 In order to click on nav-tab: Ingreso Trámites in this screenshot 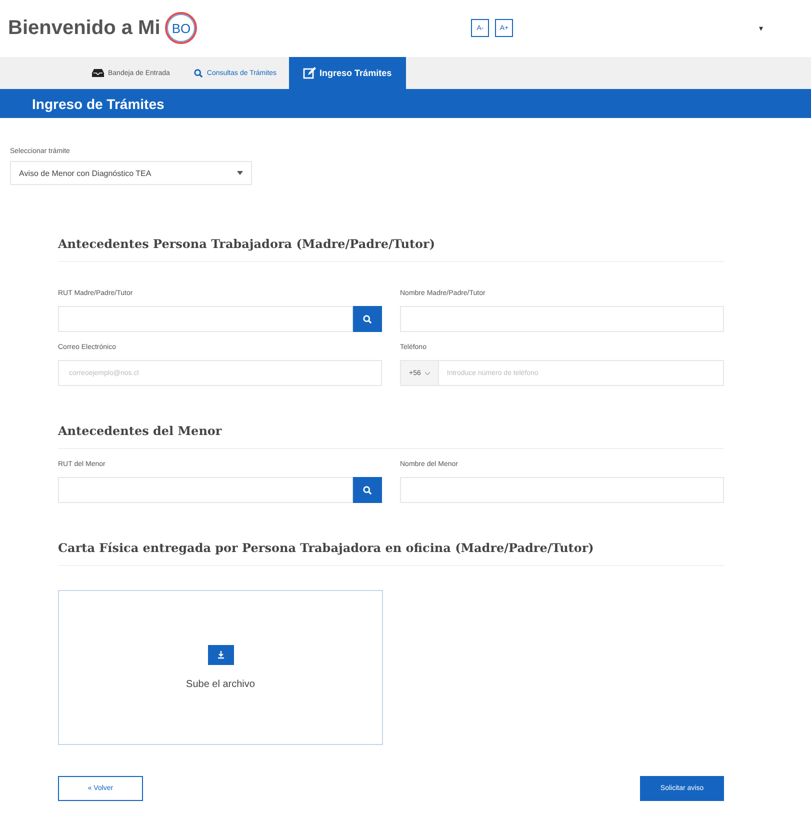, I will do `click(347, 73)`.